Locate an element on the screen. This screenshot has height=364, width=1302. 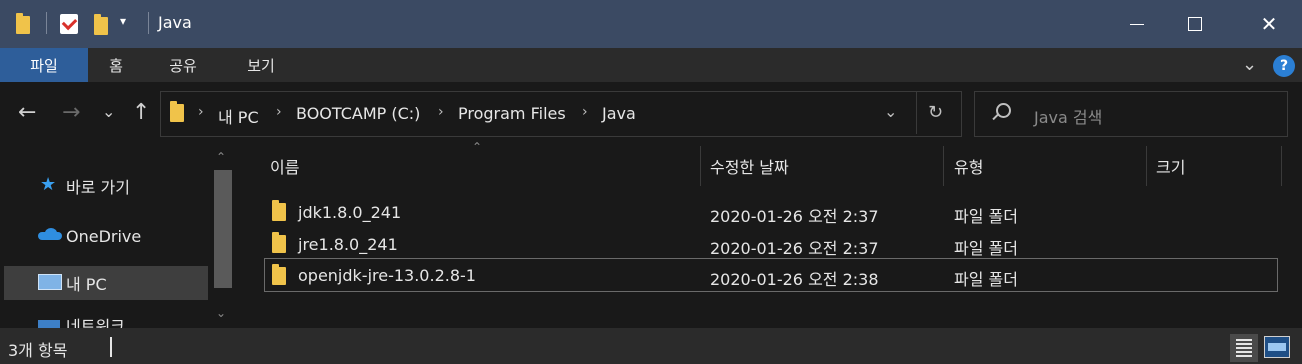
title-bar is located at coordinates (651, 24).